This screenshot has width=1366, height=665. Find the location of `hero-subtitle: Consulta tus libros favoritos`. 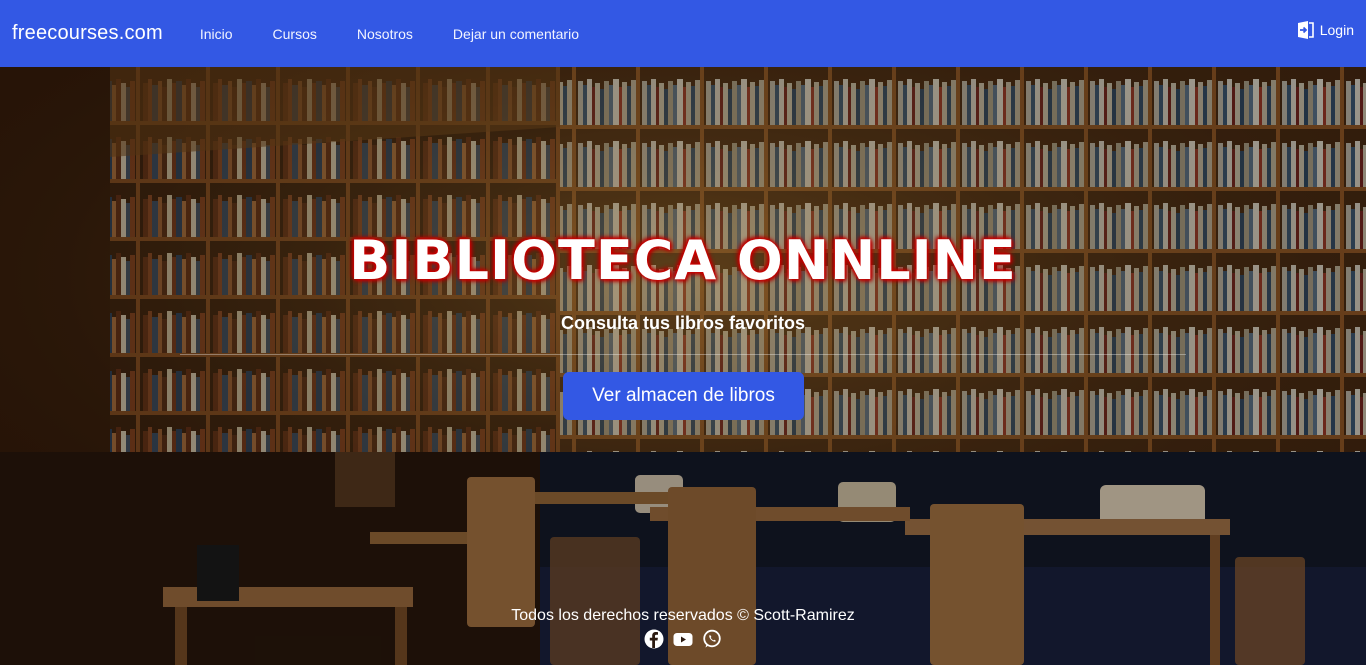

hero-subtitle: Consulta tus libros favoritos is located at coordinates (683, 323).